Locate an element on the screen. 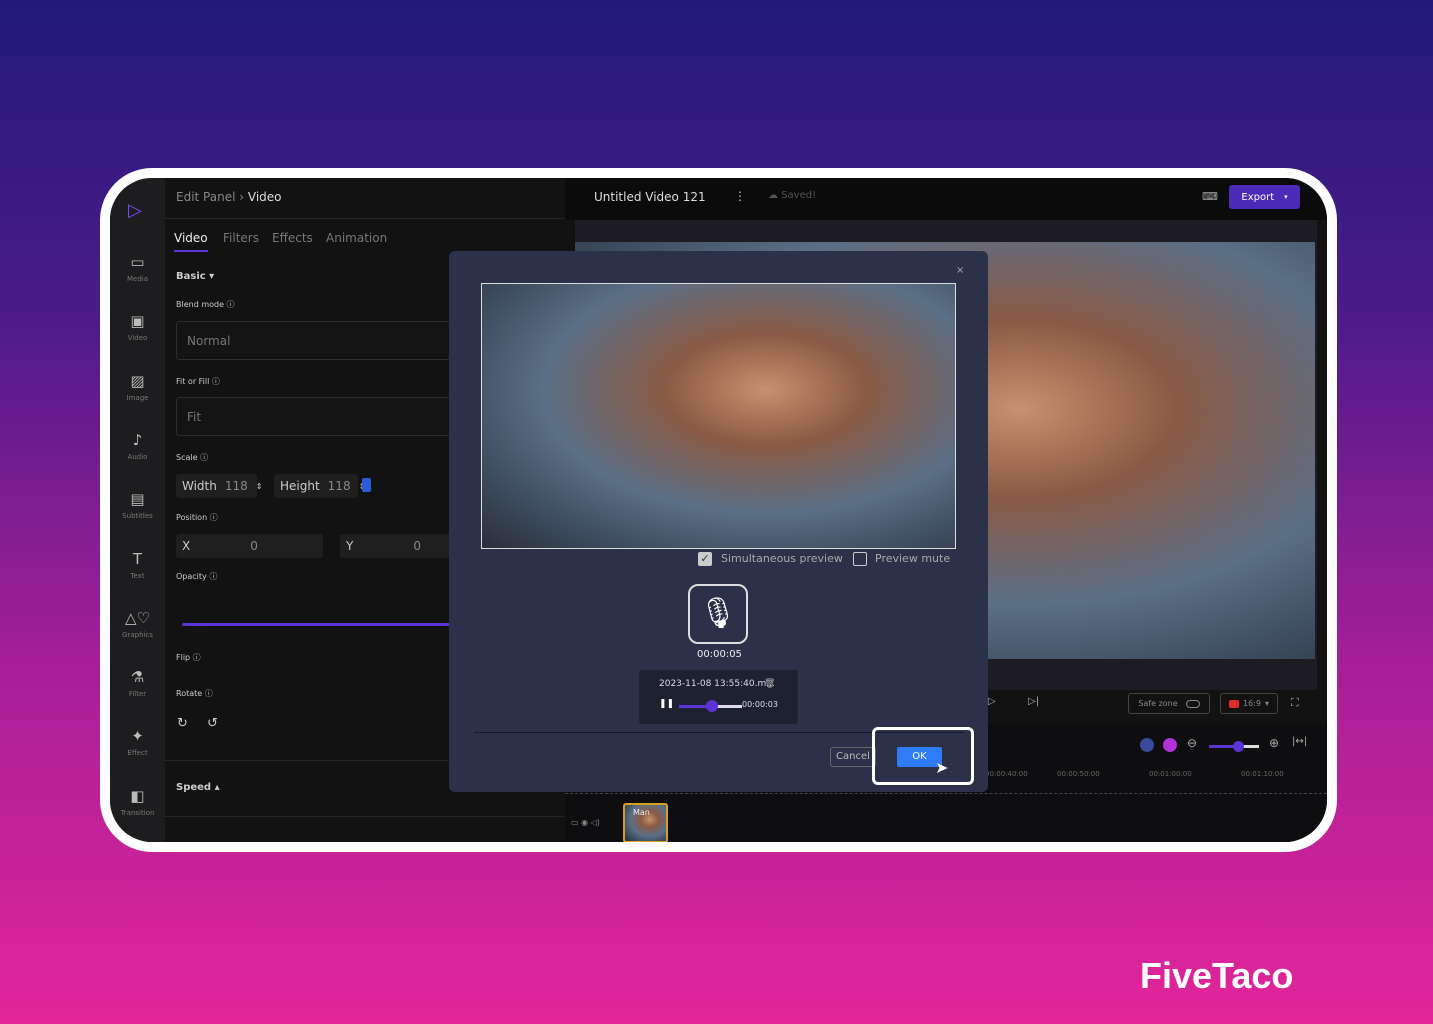 The height and width of the screenshot is (1024, 1433). skip-end-icon: ▷| is located at coordinates (1033, 701).